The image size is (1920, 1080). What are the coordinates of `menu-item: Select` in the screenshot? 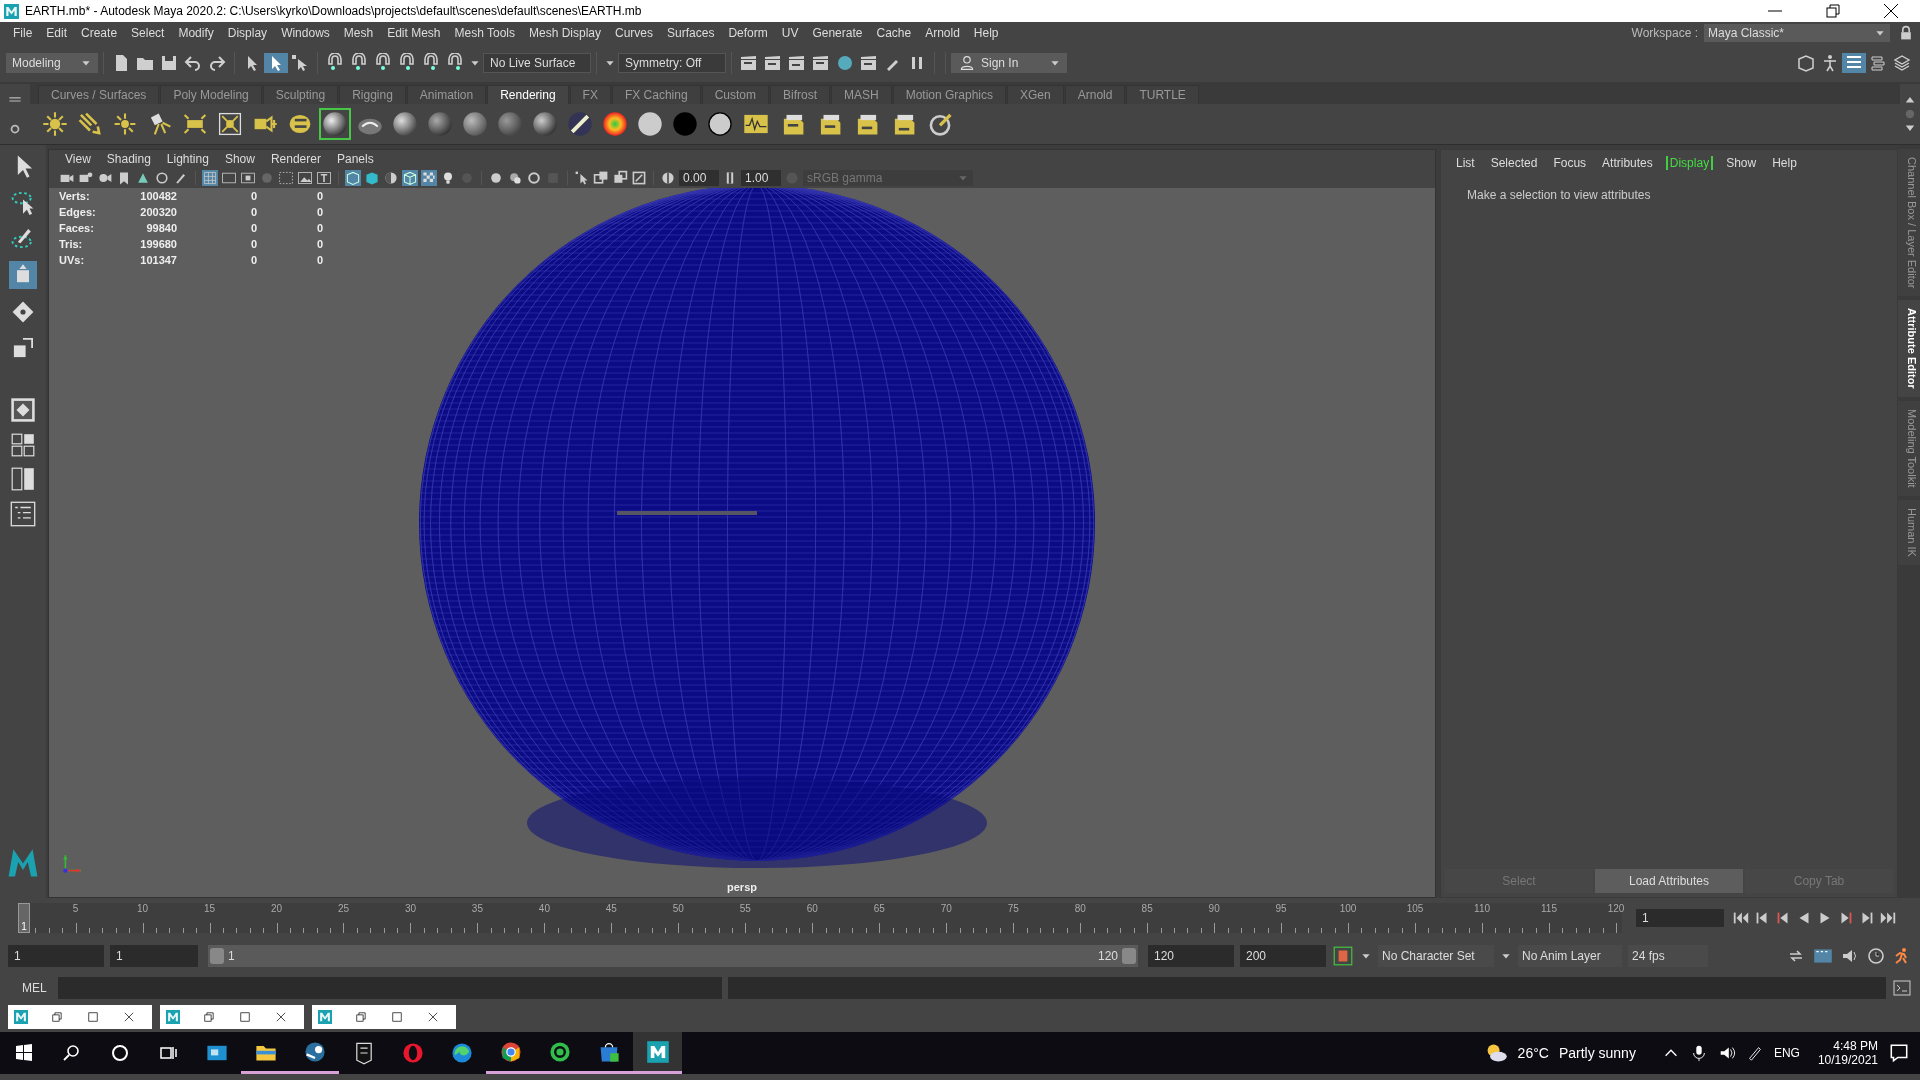 It's located at (148, 33).